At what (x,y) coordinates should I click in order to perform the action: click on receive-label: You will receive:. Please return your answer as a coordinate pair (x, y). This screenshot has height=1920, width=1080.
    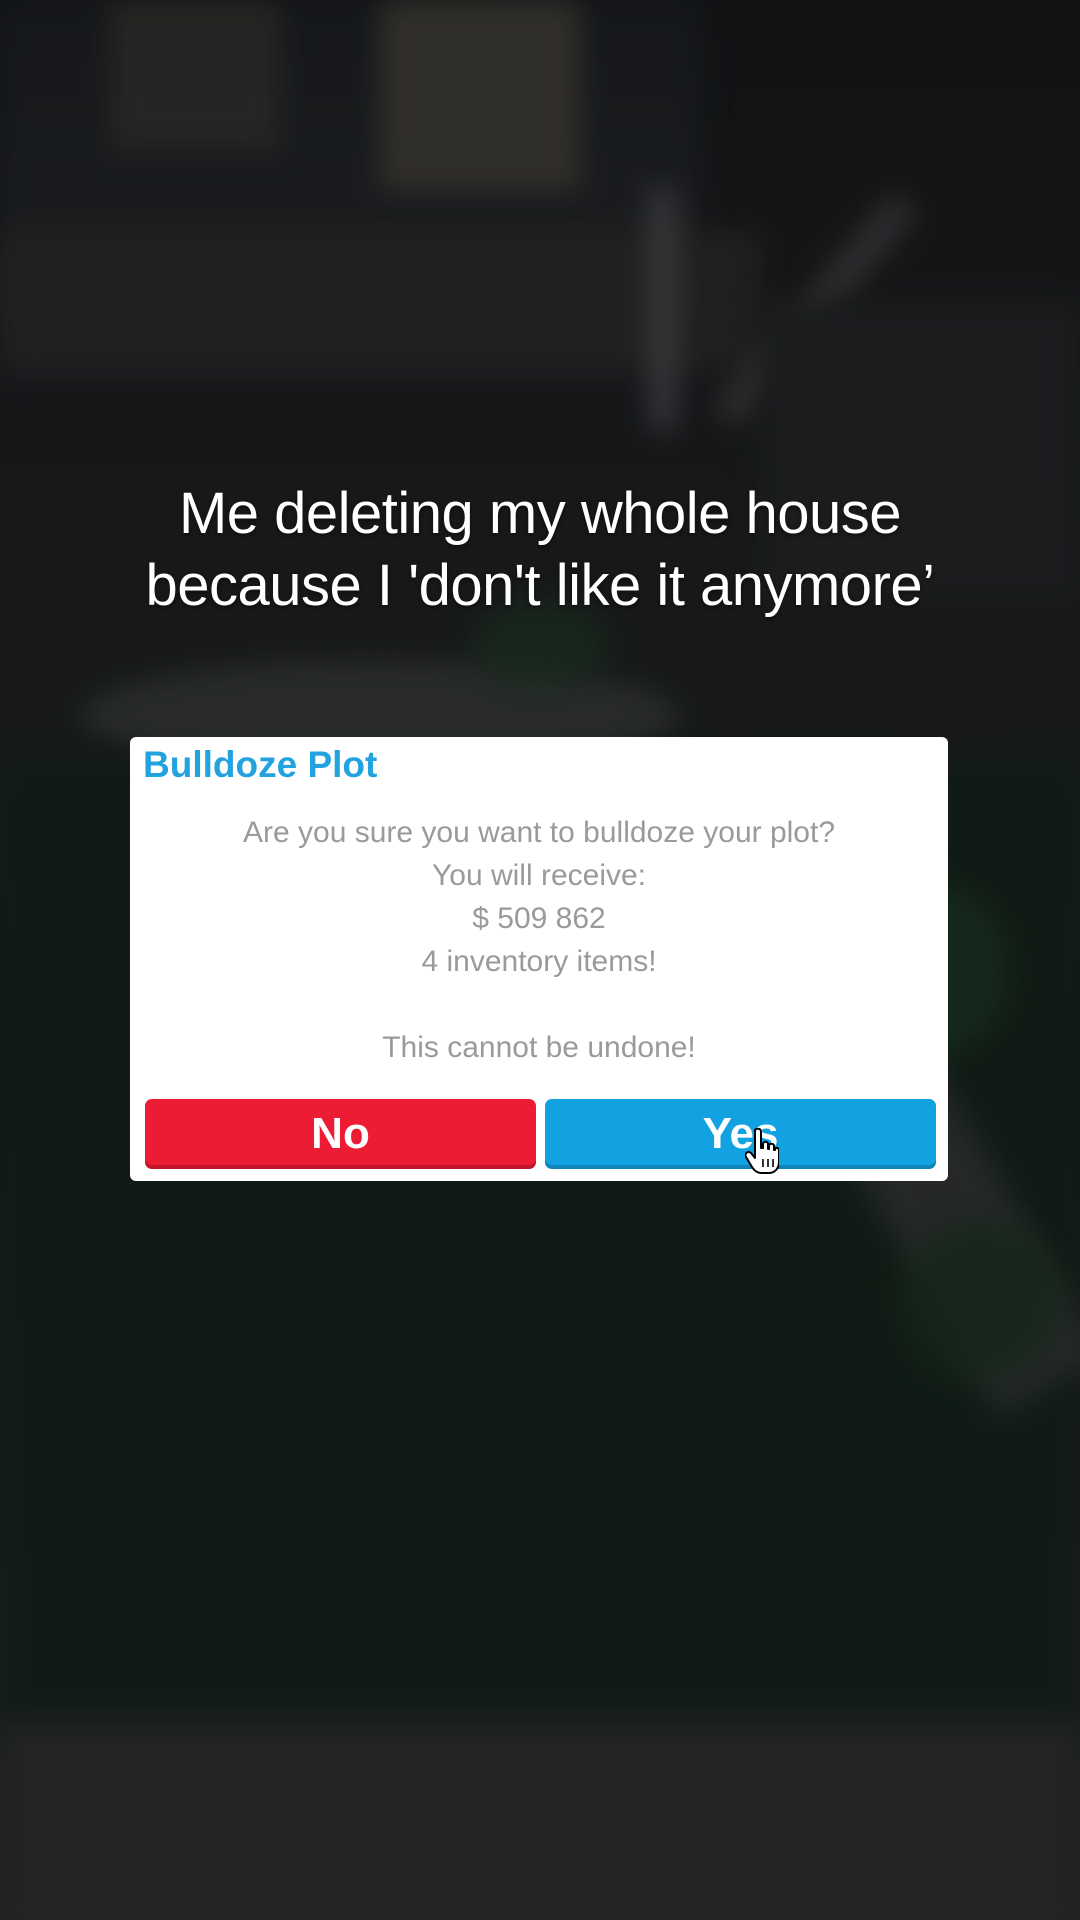
    Looking at the image, I should click on (539, 875).